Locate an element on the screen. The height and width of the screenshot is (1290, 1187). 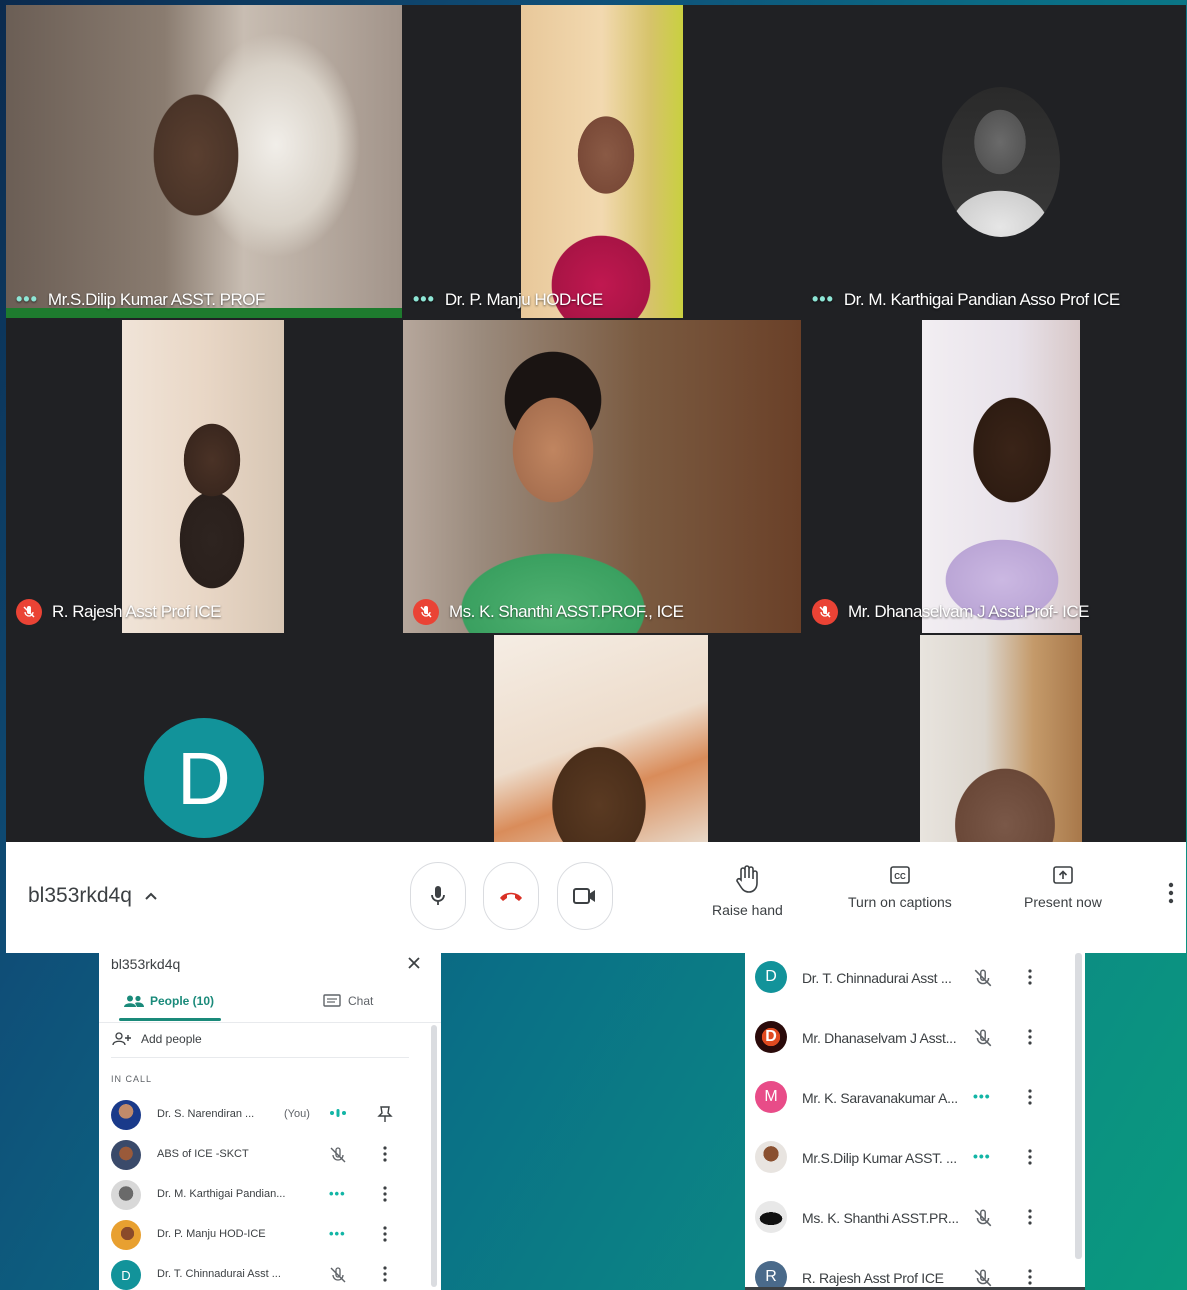
hang-up-icon is located at coordinates (511, 896).